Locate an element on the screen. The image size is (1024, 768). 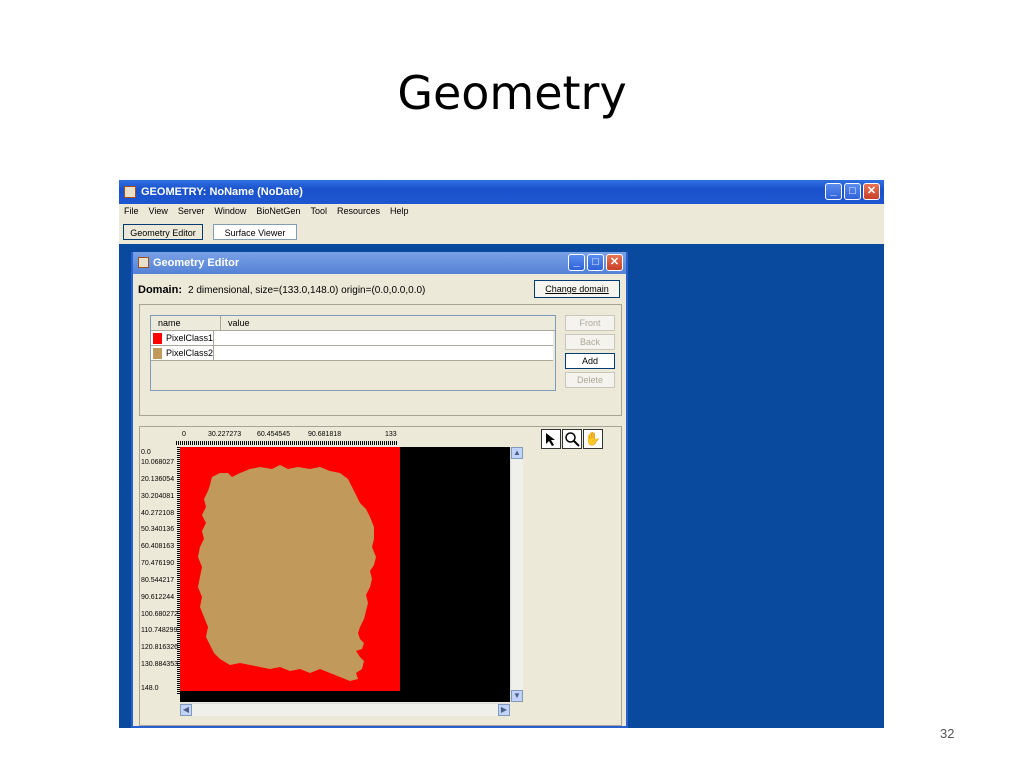
view-toolbar: Geometry Editor Surface Viewer is located at coordinates (501, 232).